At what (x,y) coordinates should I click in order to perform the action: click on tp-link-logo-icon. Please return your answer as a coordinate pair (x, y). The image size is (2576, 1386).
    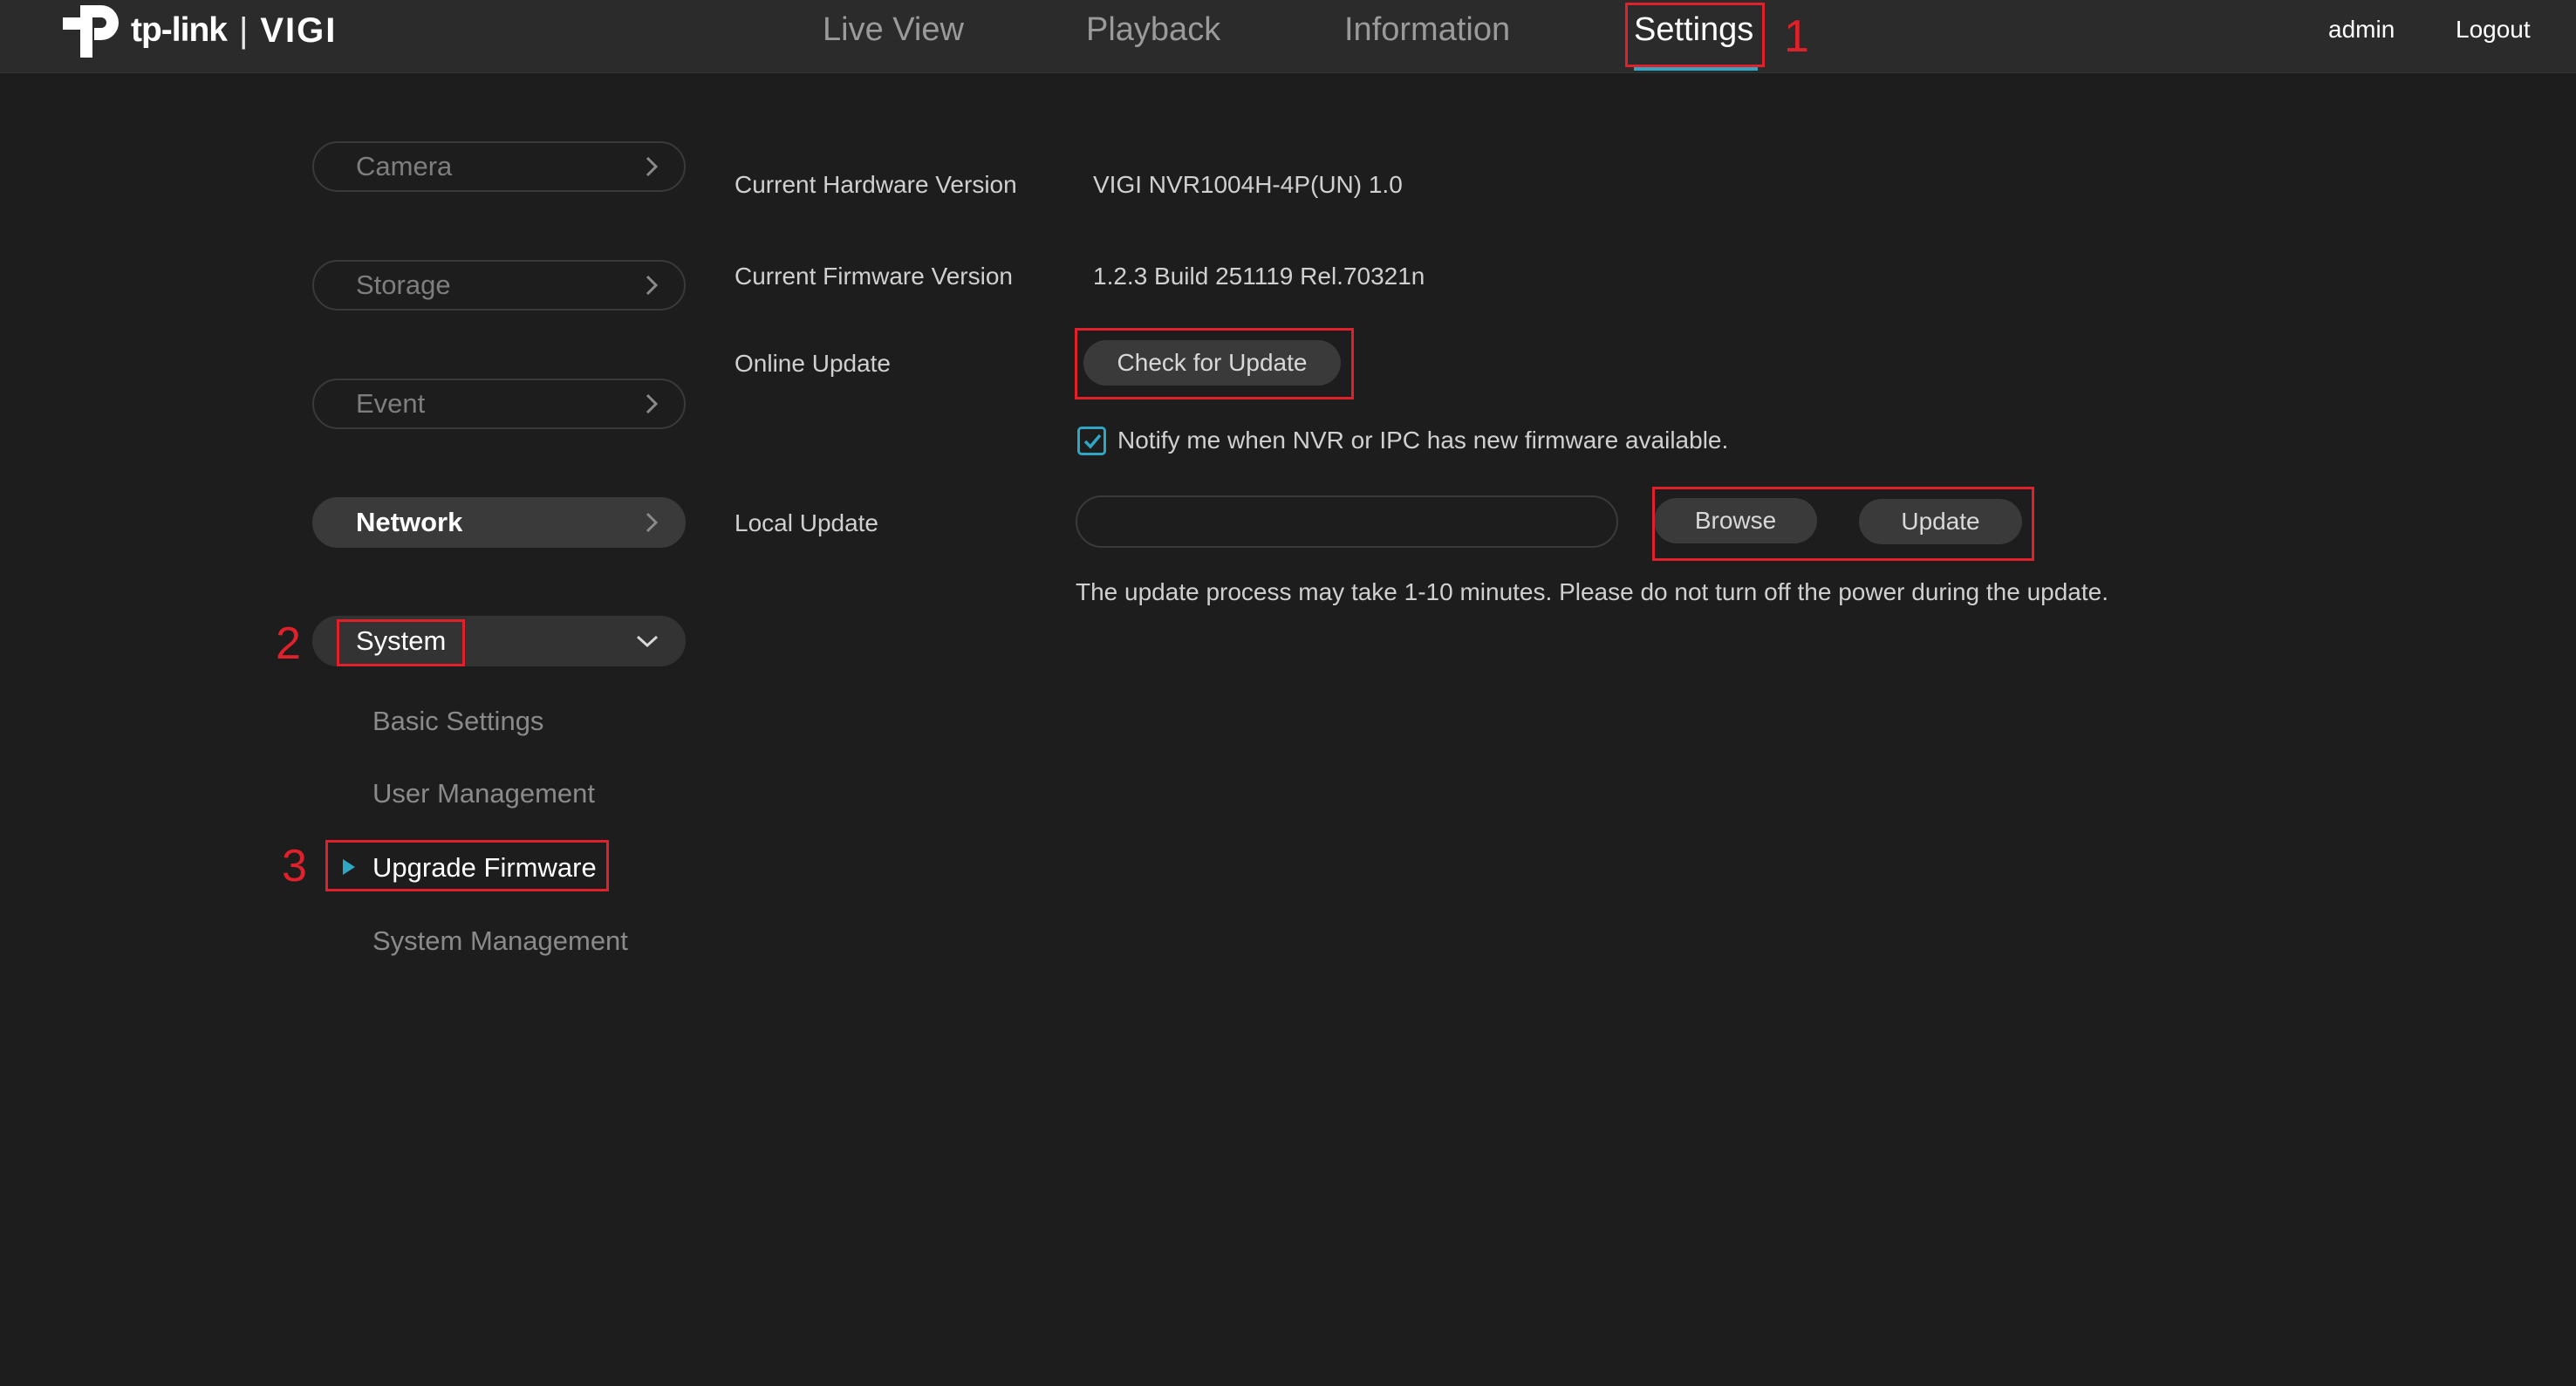
    Looking at the image, I should click on (91, 31).